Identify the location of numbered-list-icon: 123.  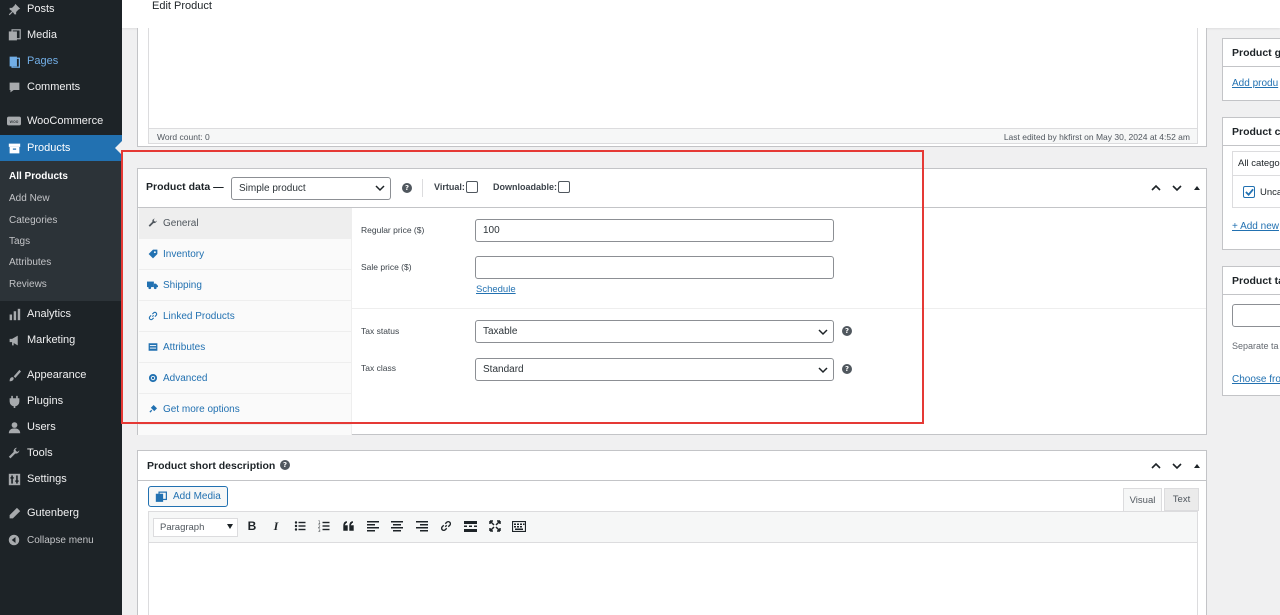
(324, 526).